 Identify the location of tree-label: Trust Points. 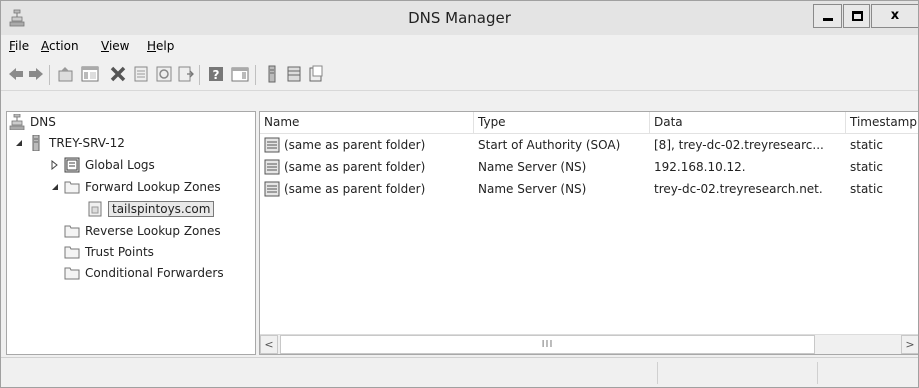
(119, 252).